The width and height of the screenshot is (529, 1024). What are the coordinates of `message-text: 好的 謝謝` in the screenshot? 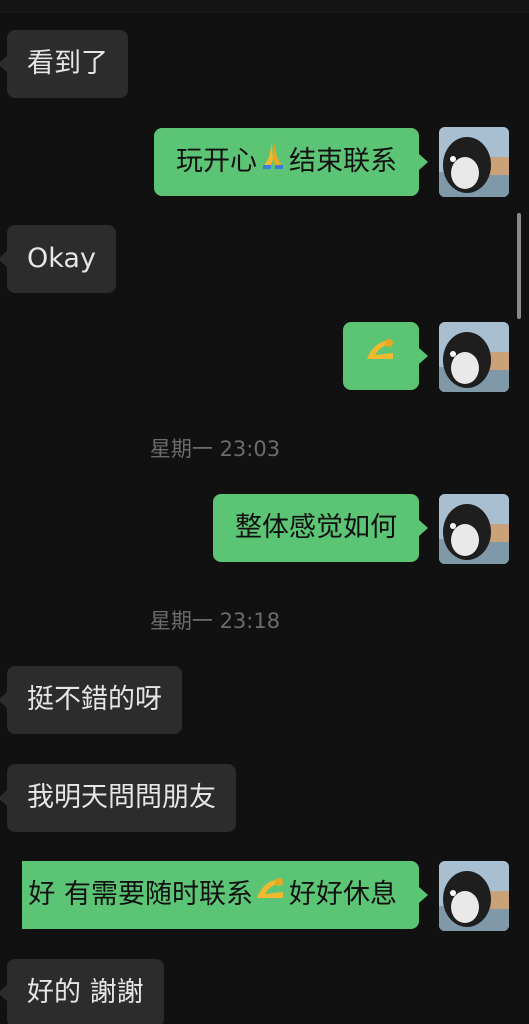 It's located at (85, 992).